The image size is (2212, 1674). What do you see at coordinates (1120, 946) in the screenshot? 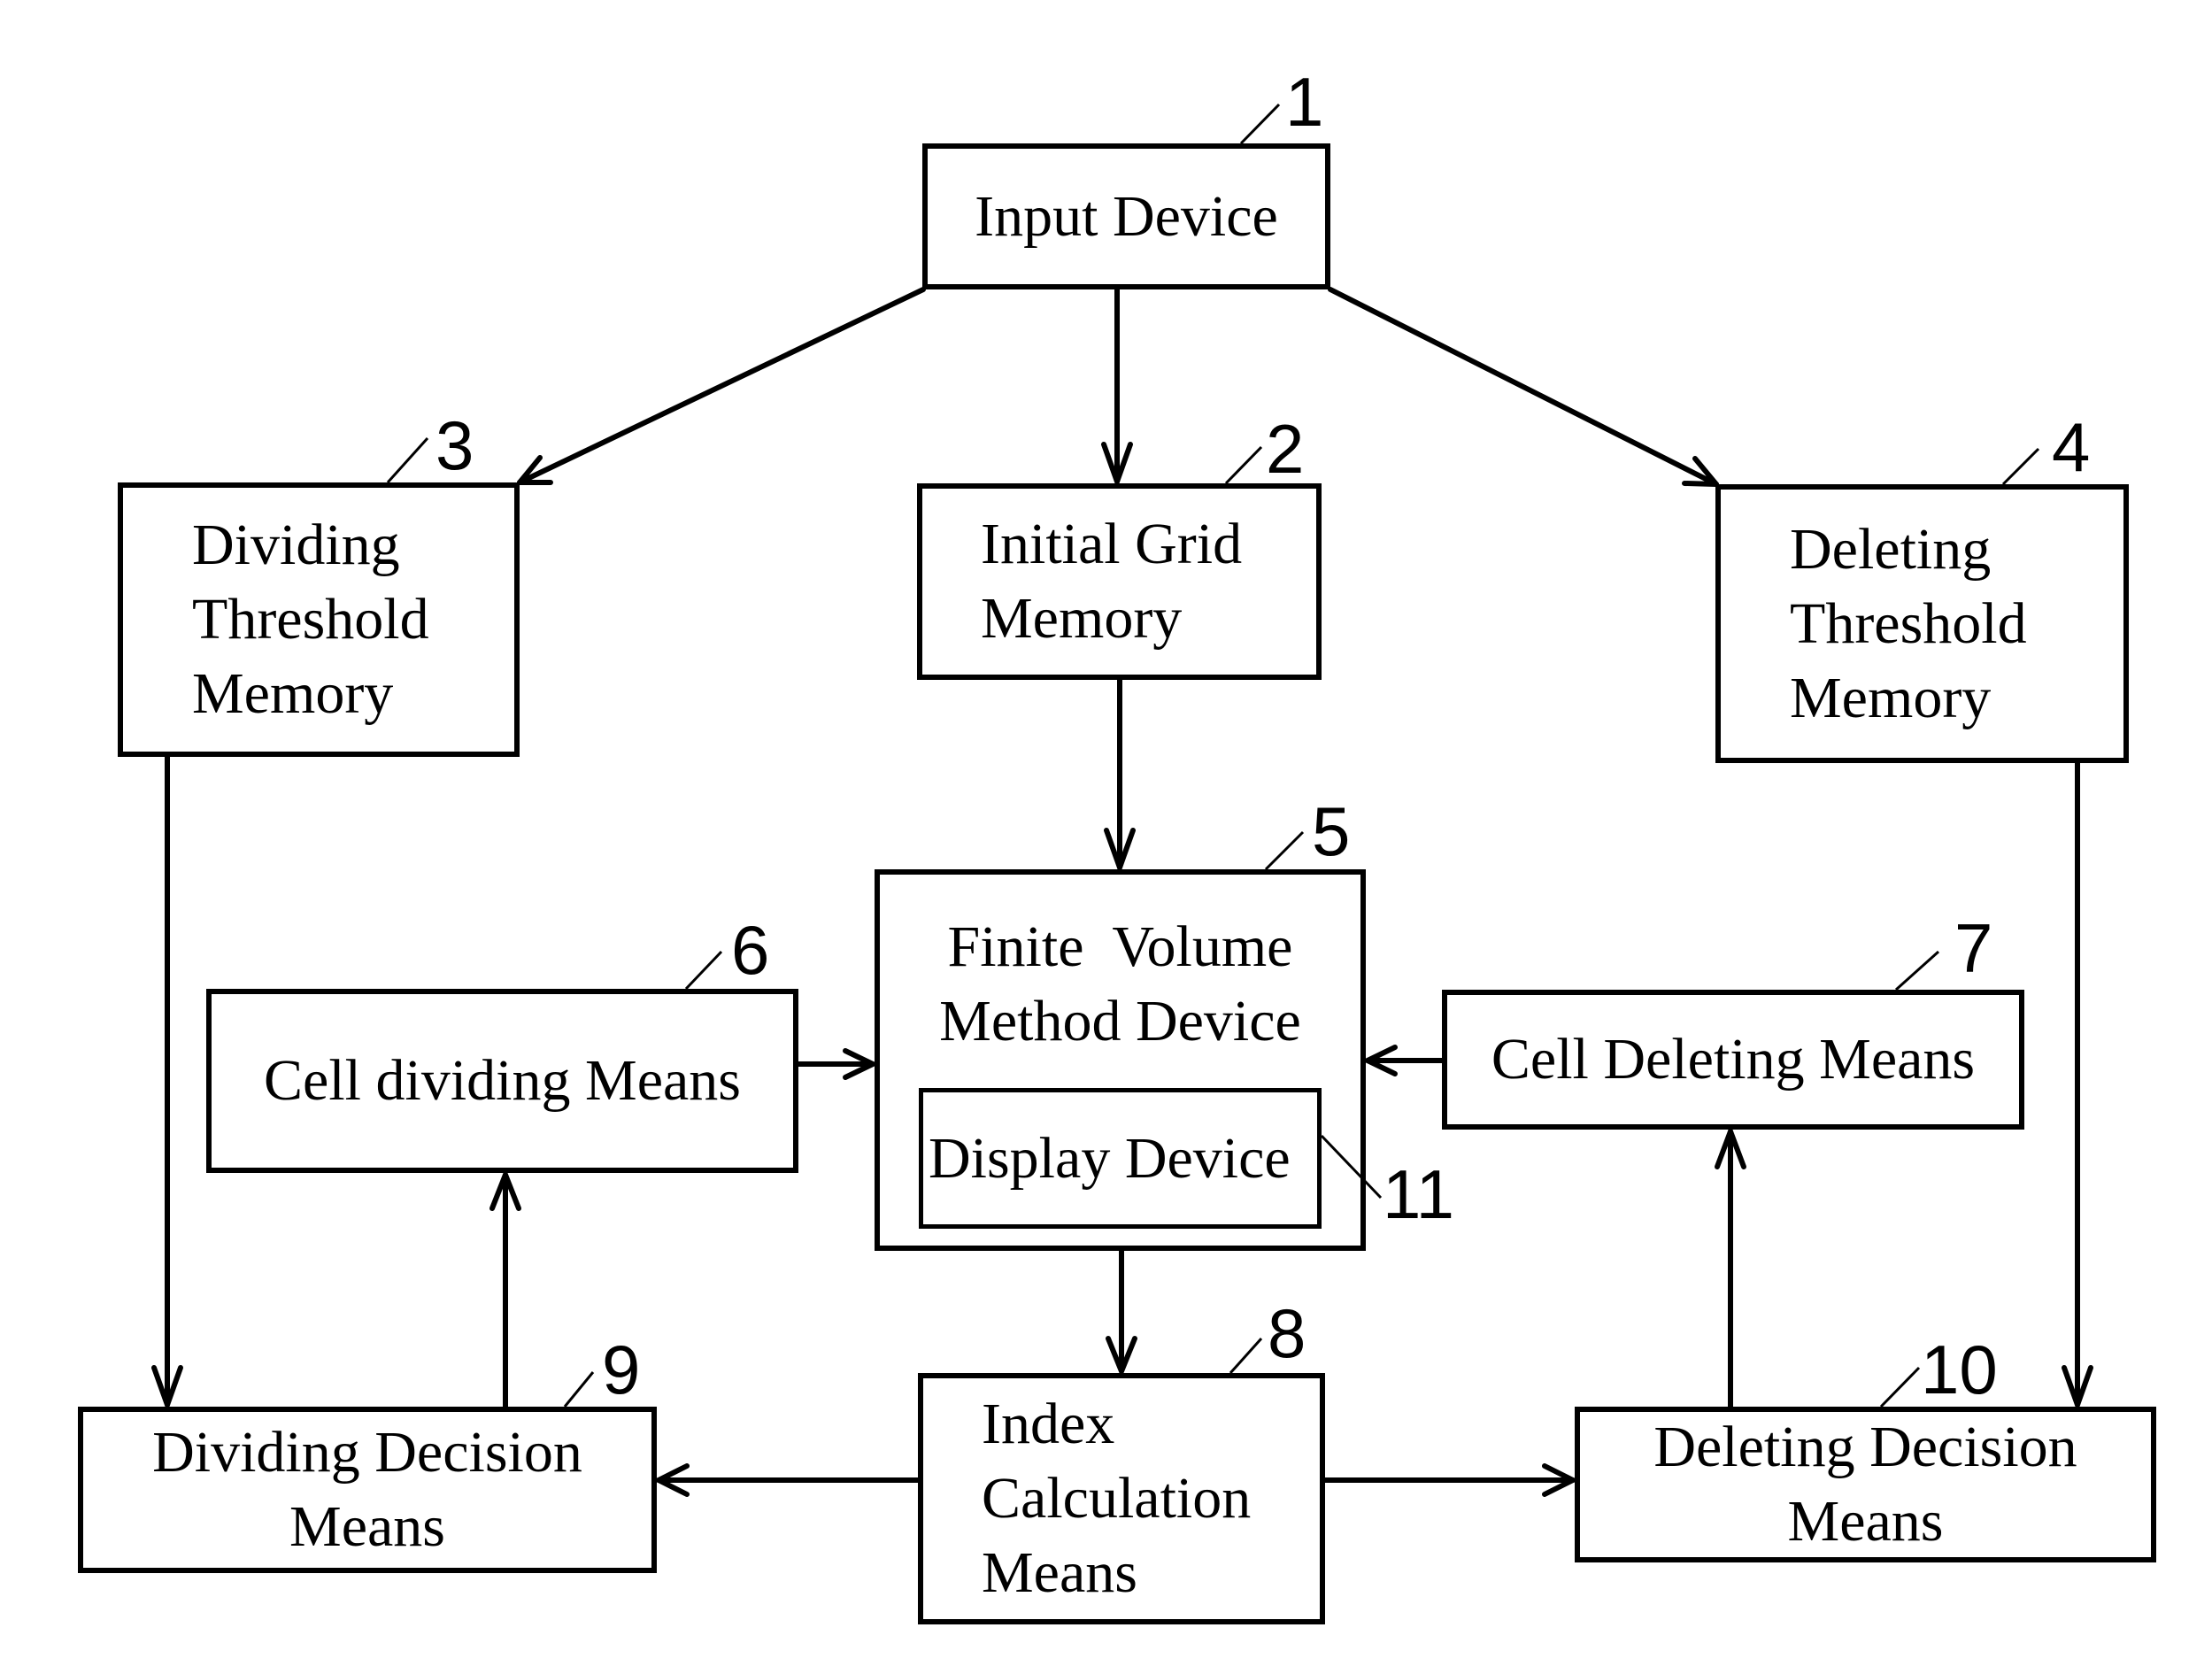
I see `block-text: Finite Volume` at bounding box center [1120, 946].